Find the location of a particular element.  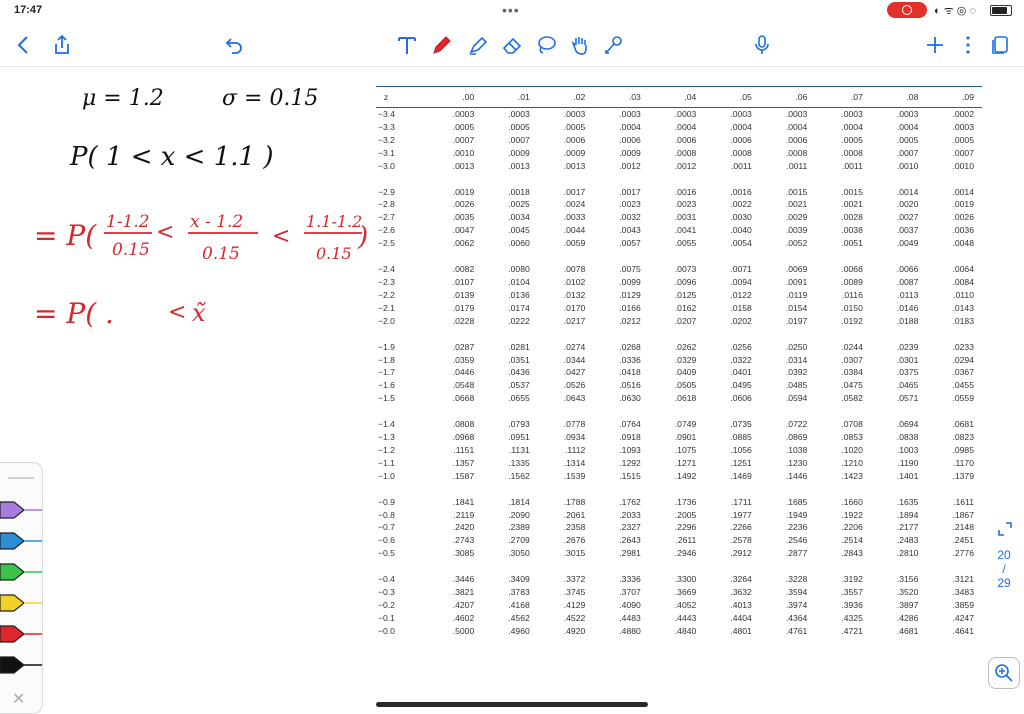

more-icon is located at coordinates (968, 45).